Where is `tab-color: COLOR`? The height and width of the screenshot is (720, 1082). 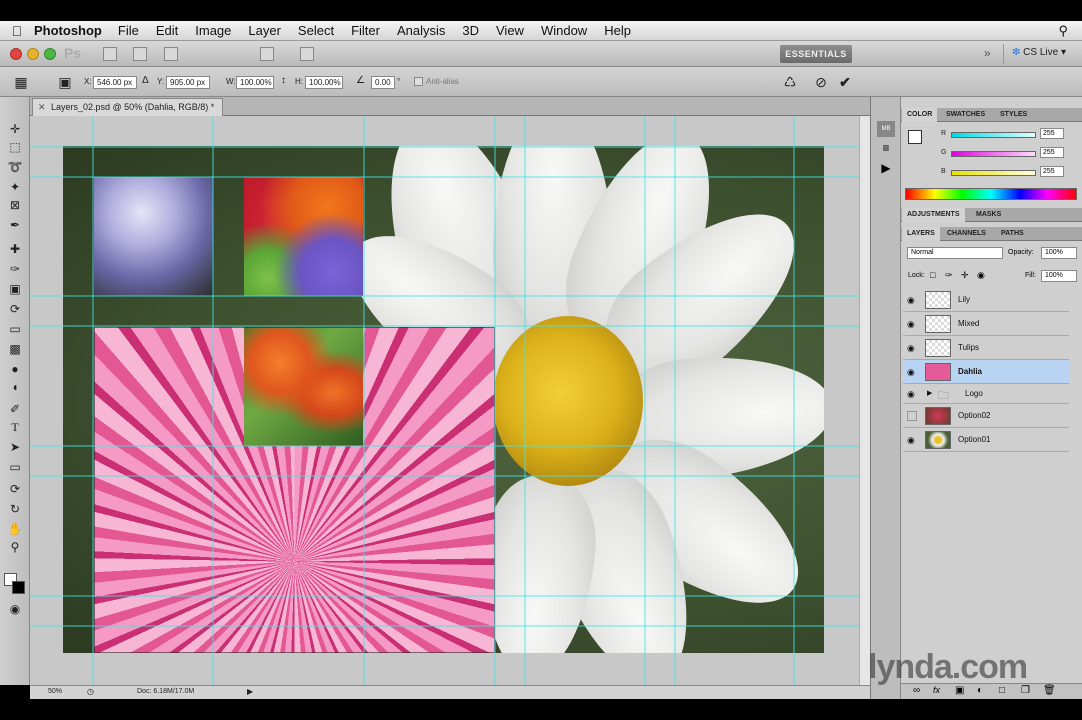
tab-color: COLOR is located at coordinates (920, 115).